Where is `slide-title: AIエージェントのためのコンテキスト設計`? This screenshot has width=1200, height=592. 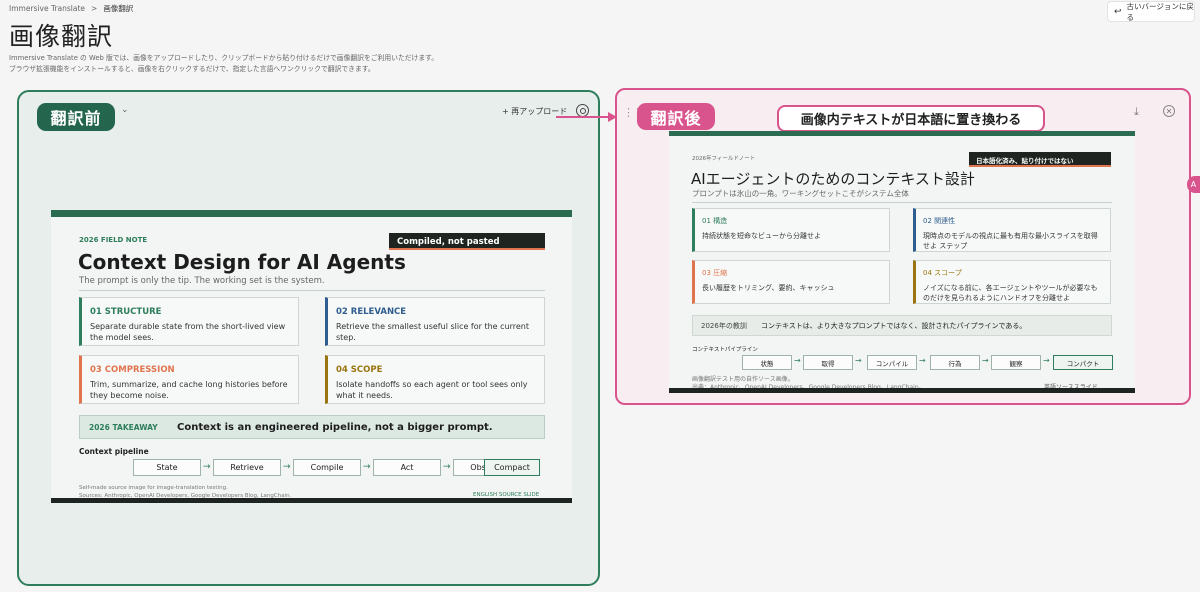 slide-title: AIエージェントのためのコンテキスト設計 is located at coordinates (833, 179).